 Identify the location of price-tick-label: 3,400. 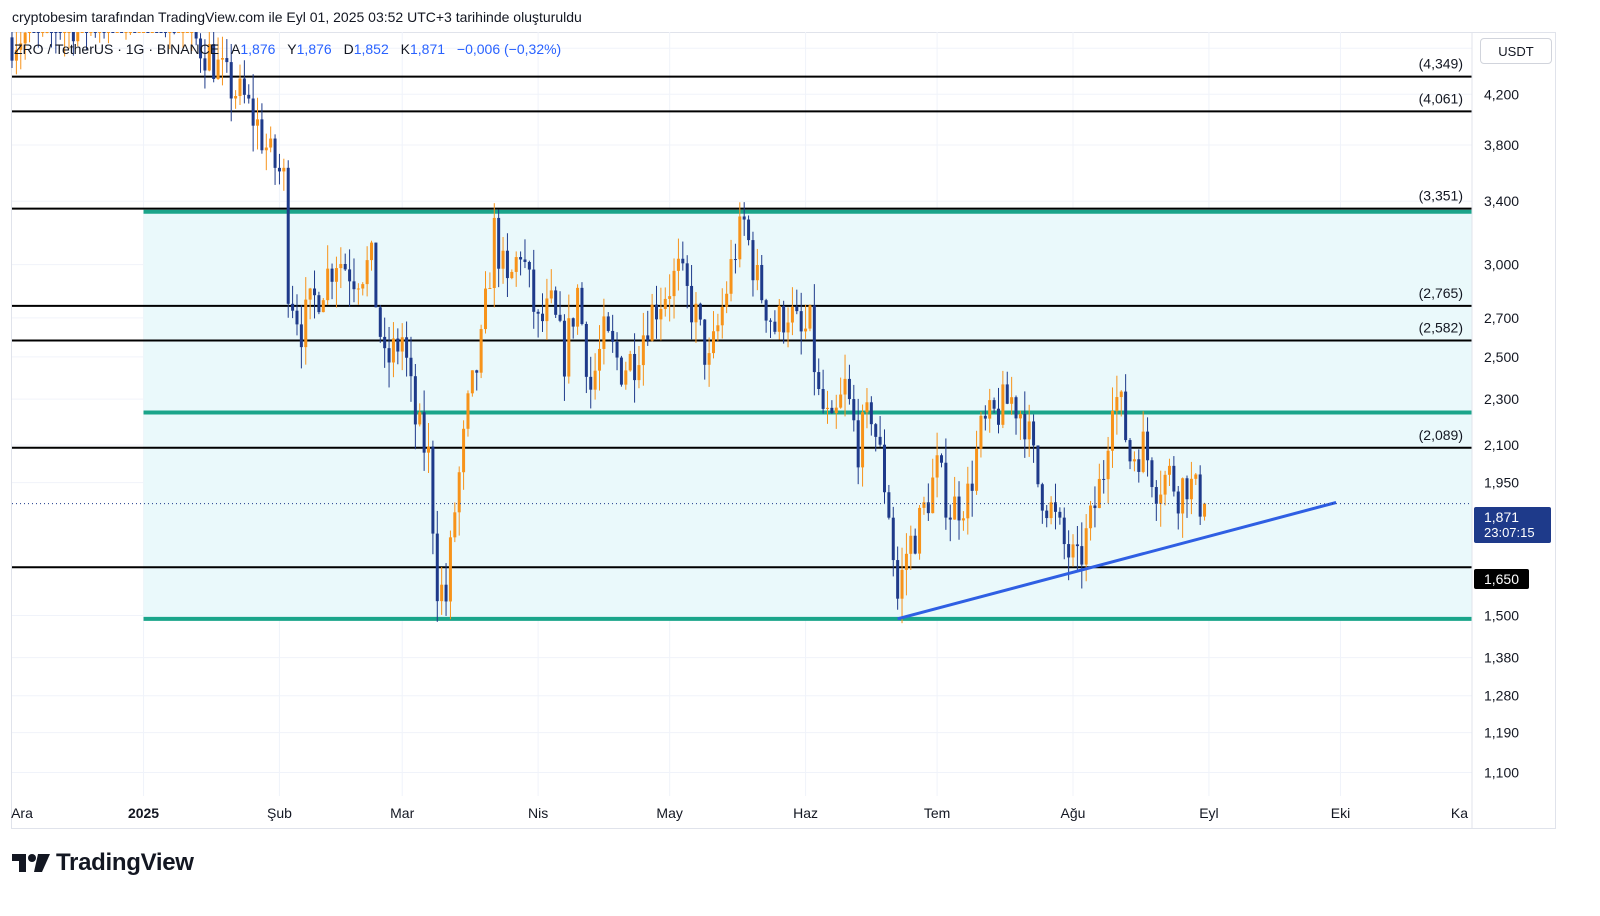
(1501, 201).